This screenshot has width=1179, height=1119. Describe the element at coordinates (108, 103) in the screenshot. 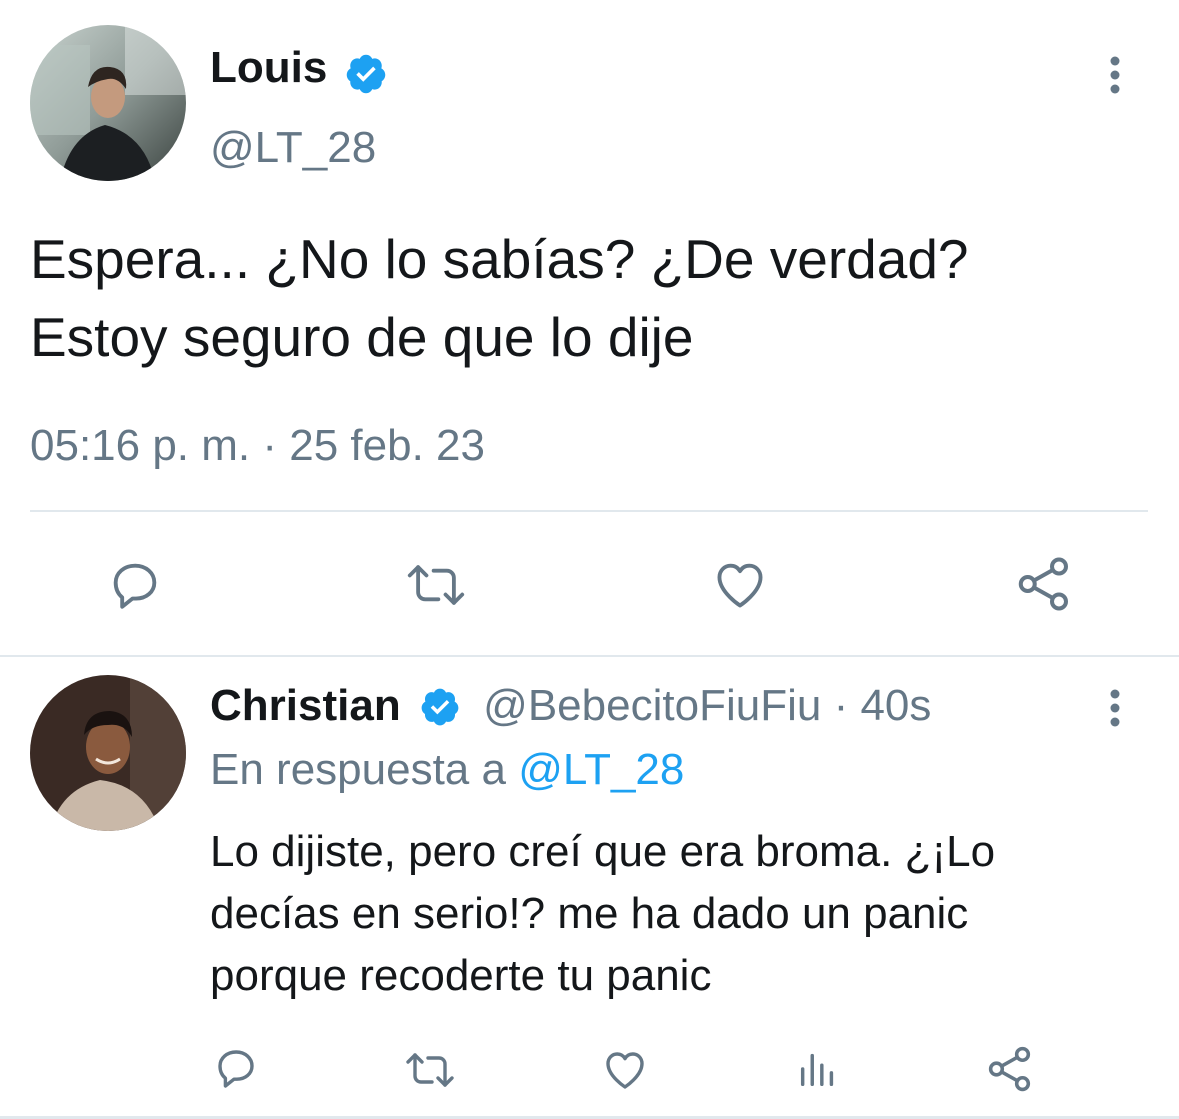

I see `avatar-louis` at that location.